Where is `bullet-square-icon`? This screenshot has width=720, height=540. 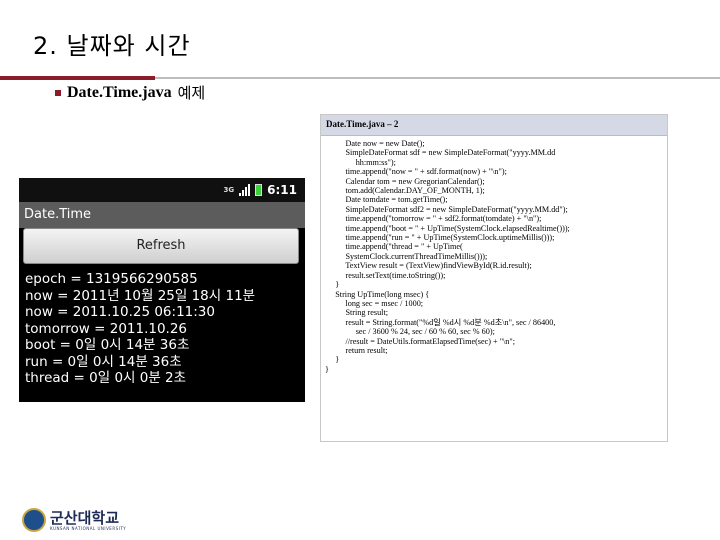
bullet-square-icon is located at coordinates (58, 92).